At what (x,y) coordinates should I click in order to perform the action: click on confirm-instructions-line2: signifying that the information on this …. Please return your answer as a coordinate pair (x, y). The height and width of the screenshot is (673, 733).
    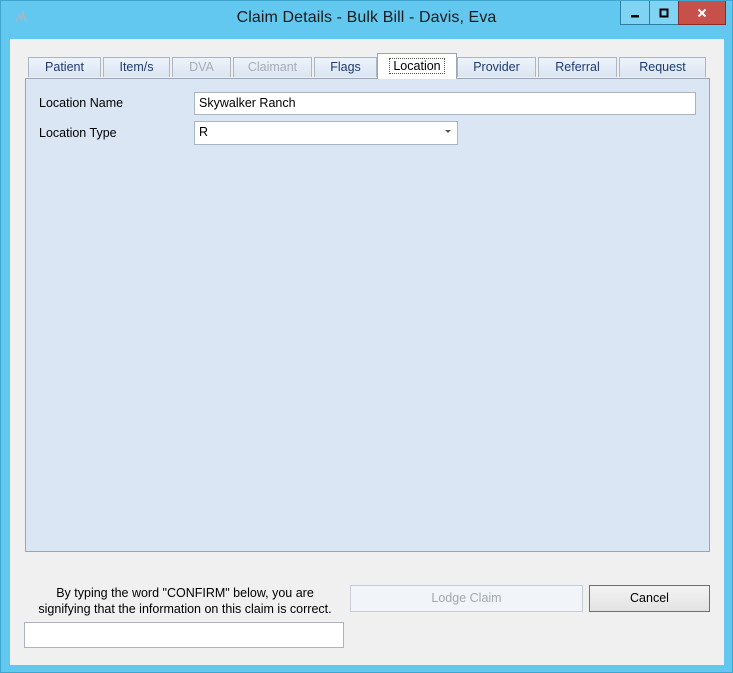
    Looking at the image, I should click on (185, 609).